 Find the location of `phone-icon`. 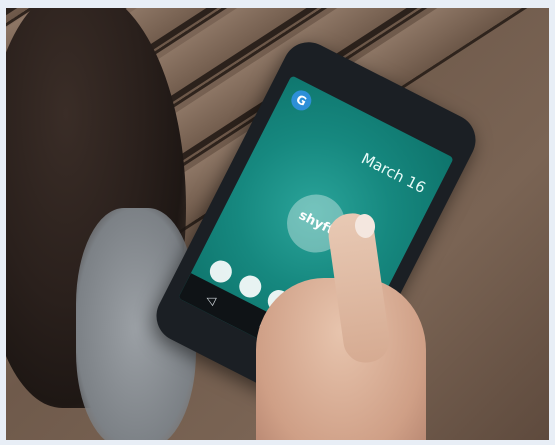

phone-icon is located at coordinates (221, 271).